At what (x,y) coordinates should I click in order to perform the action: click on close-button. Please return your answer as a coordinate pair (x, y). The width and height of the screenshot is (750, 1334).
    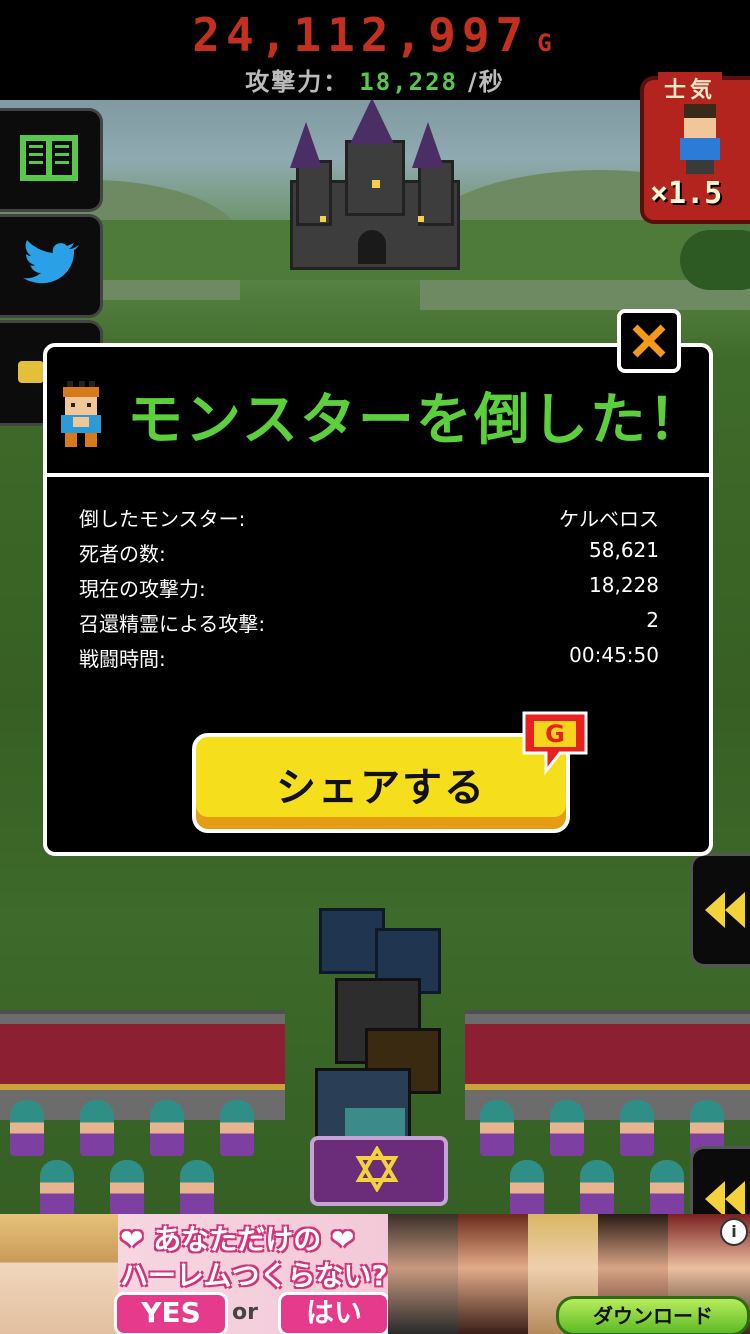
    Looking at the image, I should click on (649, 341).